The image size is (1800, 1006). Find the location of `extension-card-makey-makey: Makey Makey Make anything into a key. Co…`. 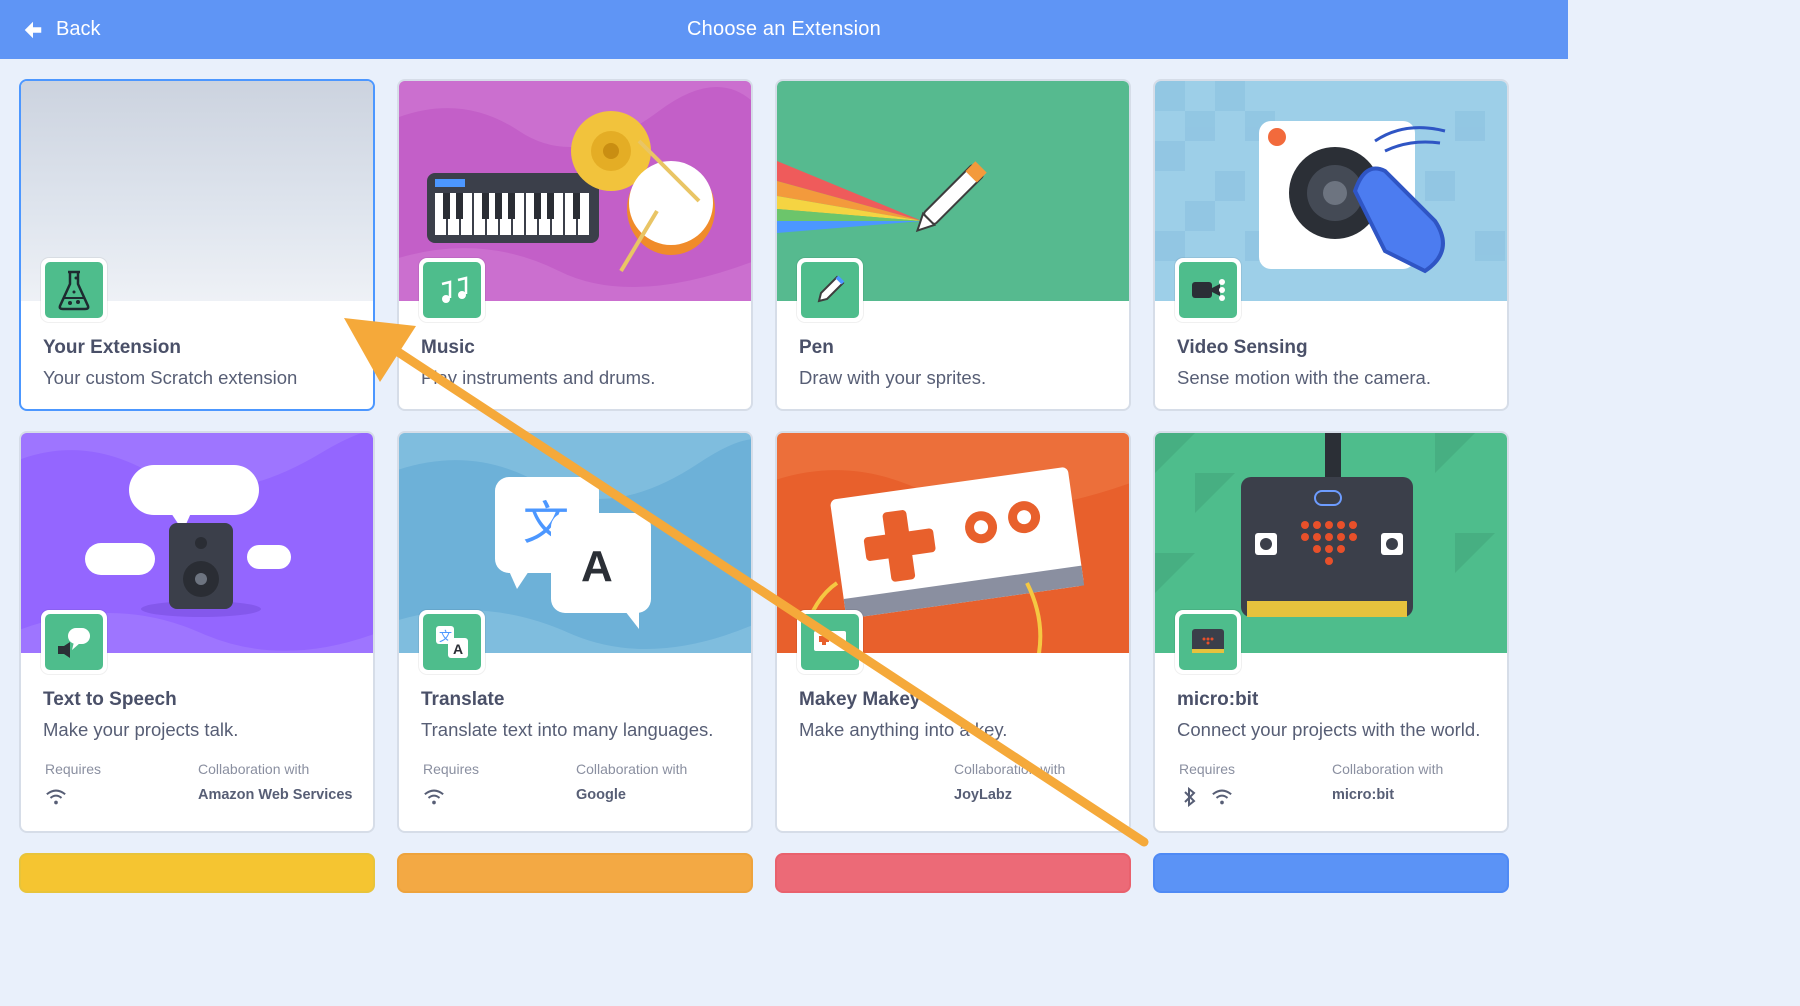

extension-card-makey-makey: Makey Makey Make anything into a key. Co… is located at coordinates (953, 632).